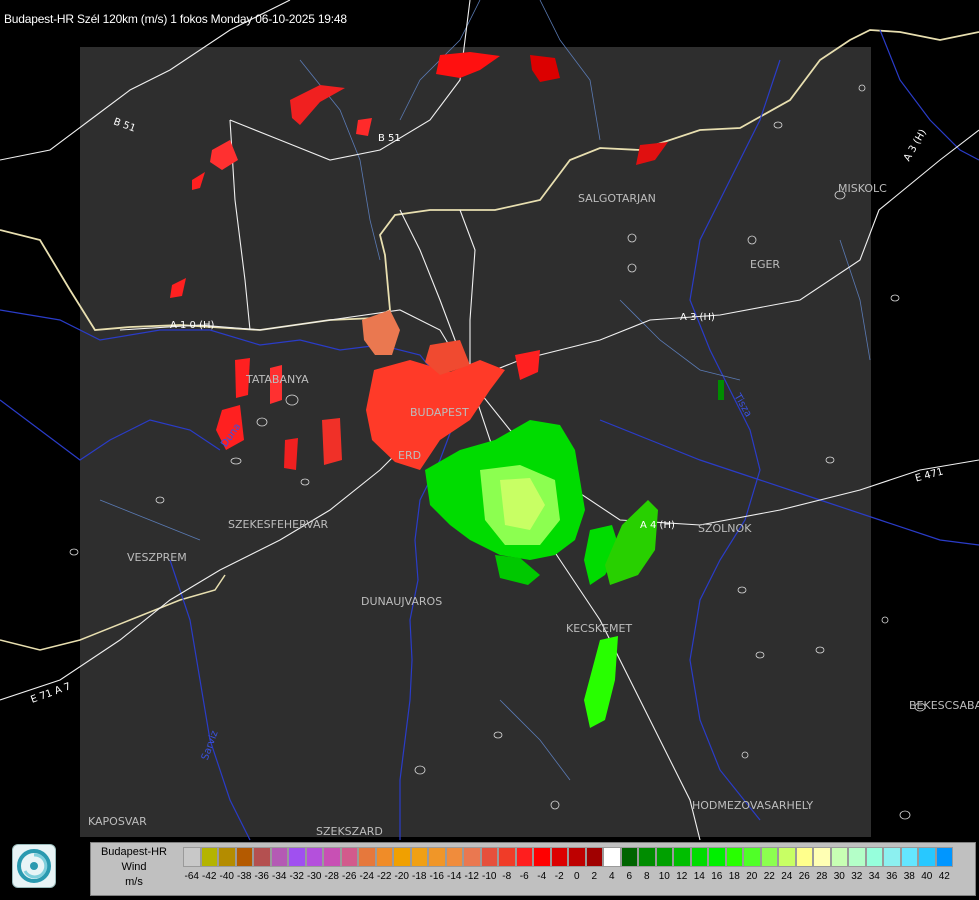  What do you see at coordinates (559, 876) in the screenshot?
I see `legend-tick-label: -2` at bounding box center [559, 876].